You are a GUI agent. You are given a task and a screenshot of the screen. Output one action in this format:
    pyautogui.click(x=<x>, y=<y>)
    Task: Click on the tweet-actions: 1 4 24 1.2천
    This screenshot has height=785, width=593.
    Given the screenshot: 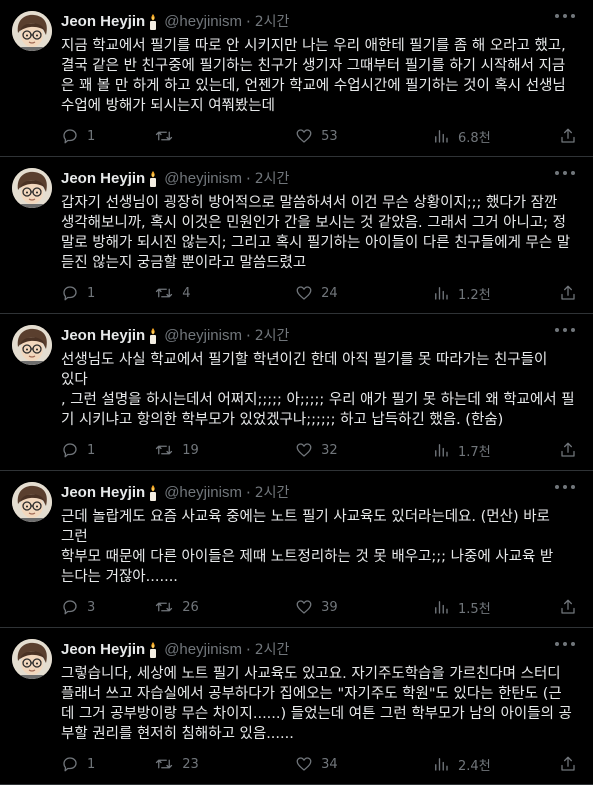 What is the action you would take?
    pyautogui.click(x=319, y=293)
    